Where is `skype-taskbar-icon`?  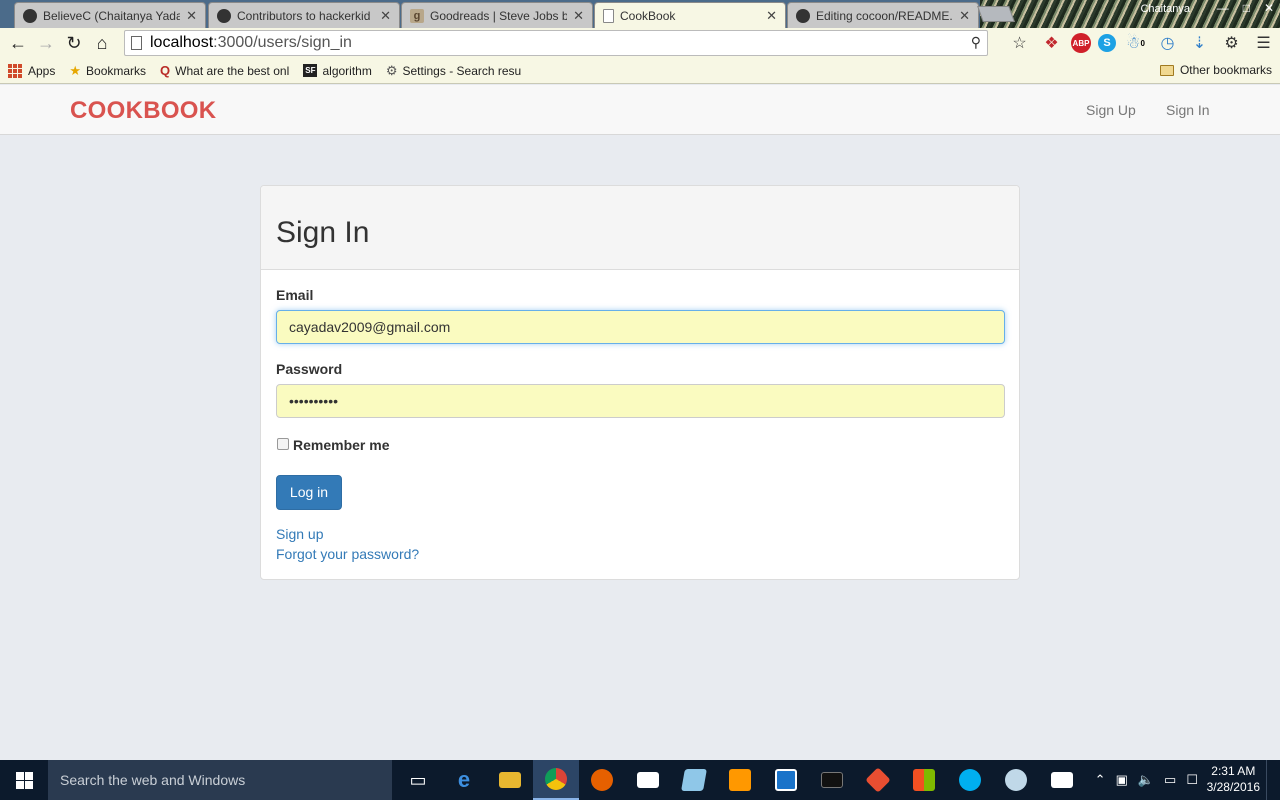 skype-taskbar-icon is located at coordinates (970, 780).